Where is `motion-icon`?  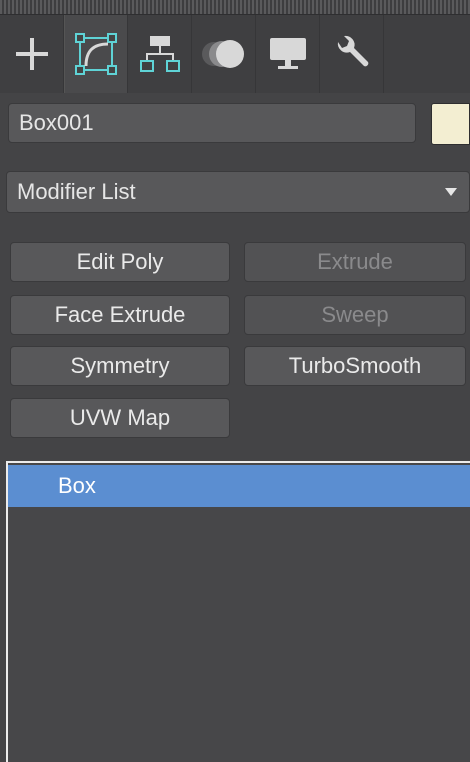 motion-icon is located at coordinates (222, 54).